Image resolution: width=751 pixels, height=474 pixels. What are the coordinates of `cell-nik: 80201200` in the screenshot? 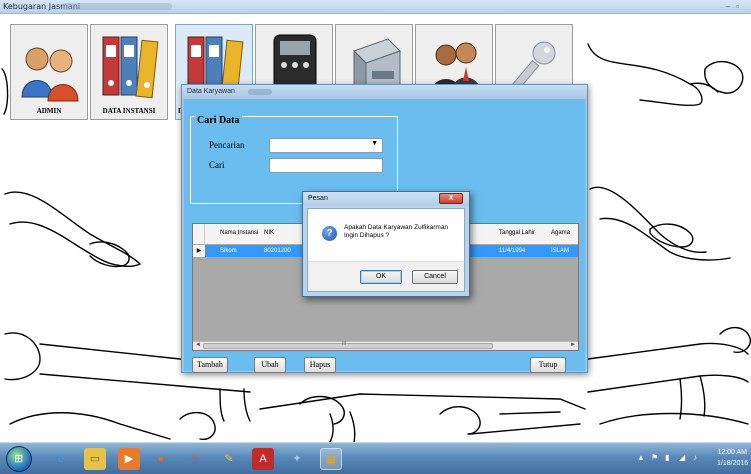 It's located at (277, 251).